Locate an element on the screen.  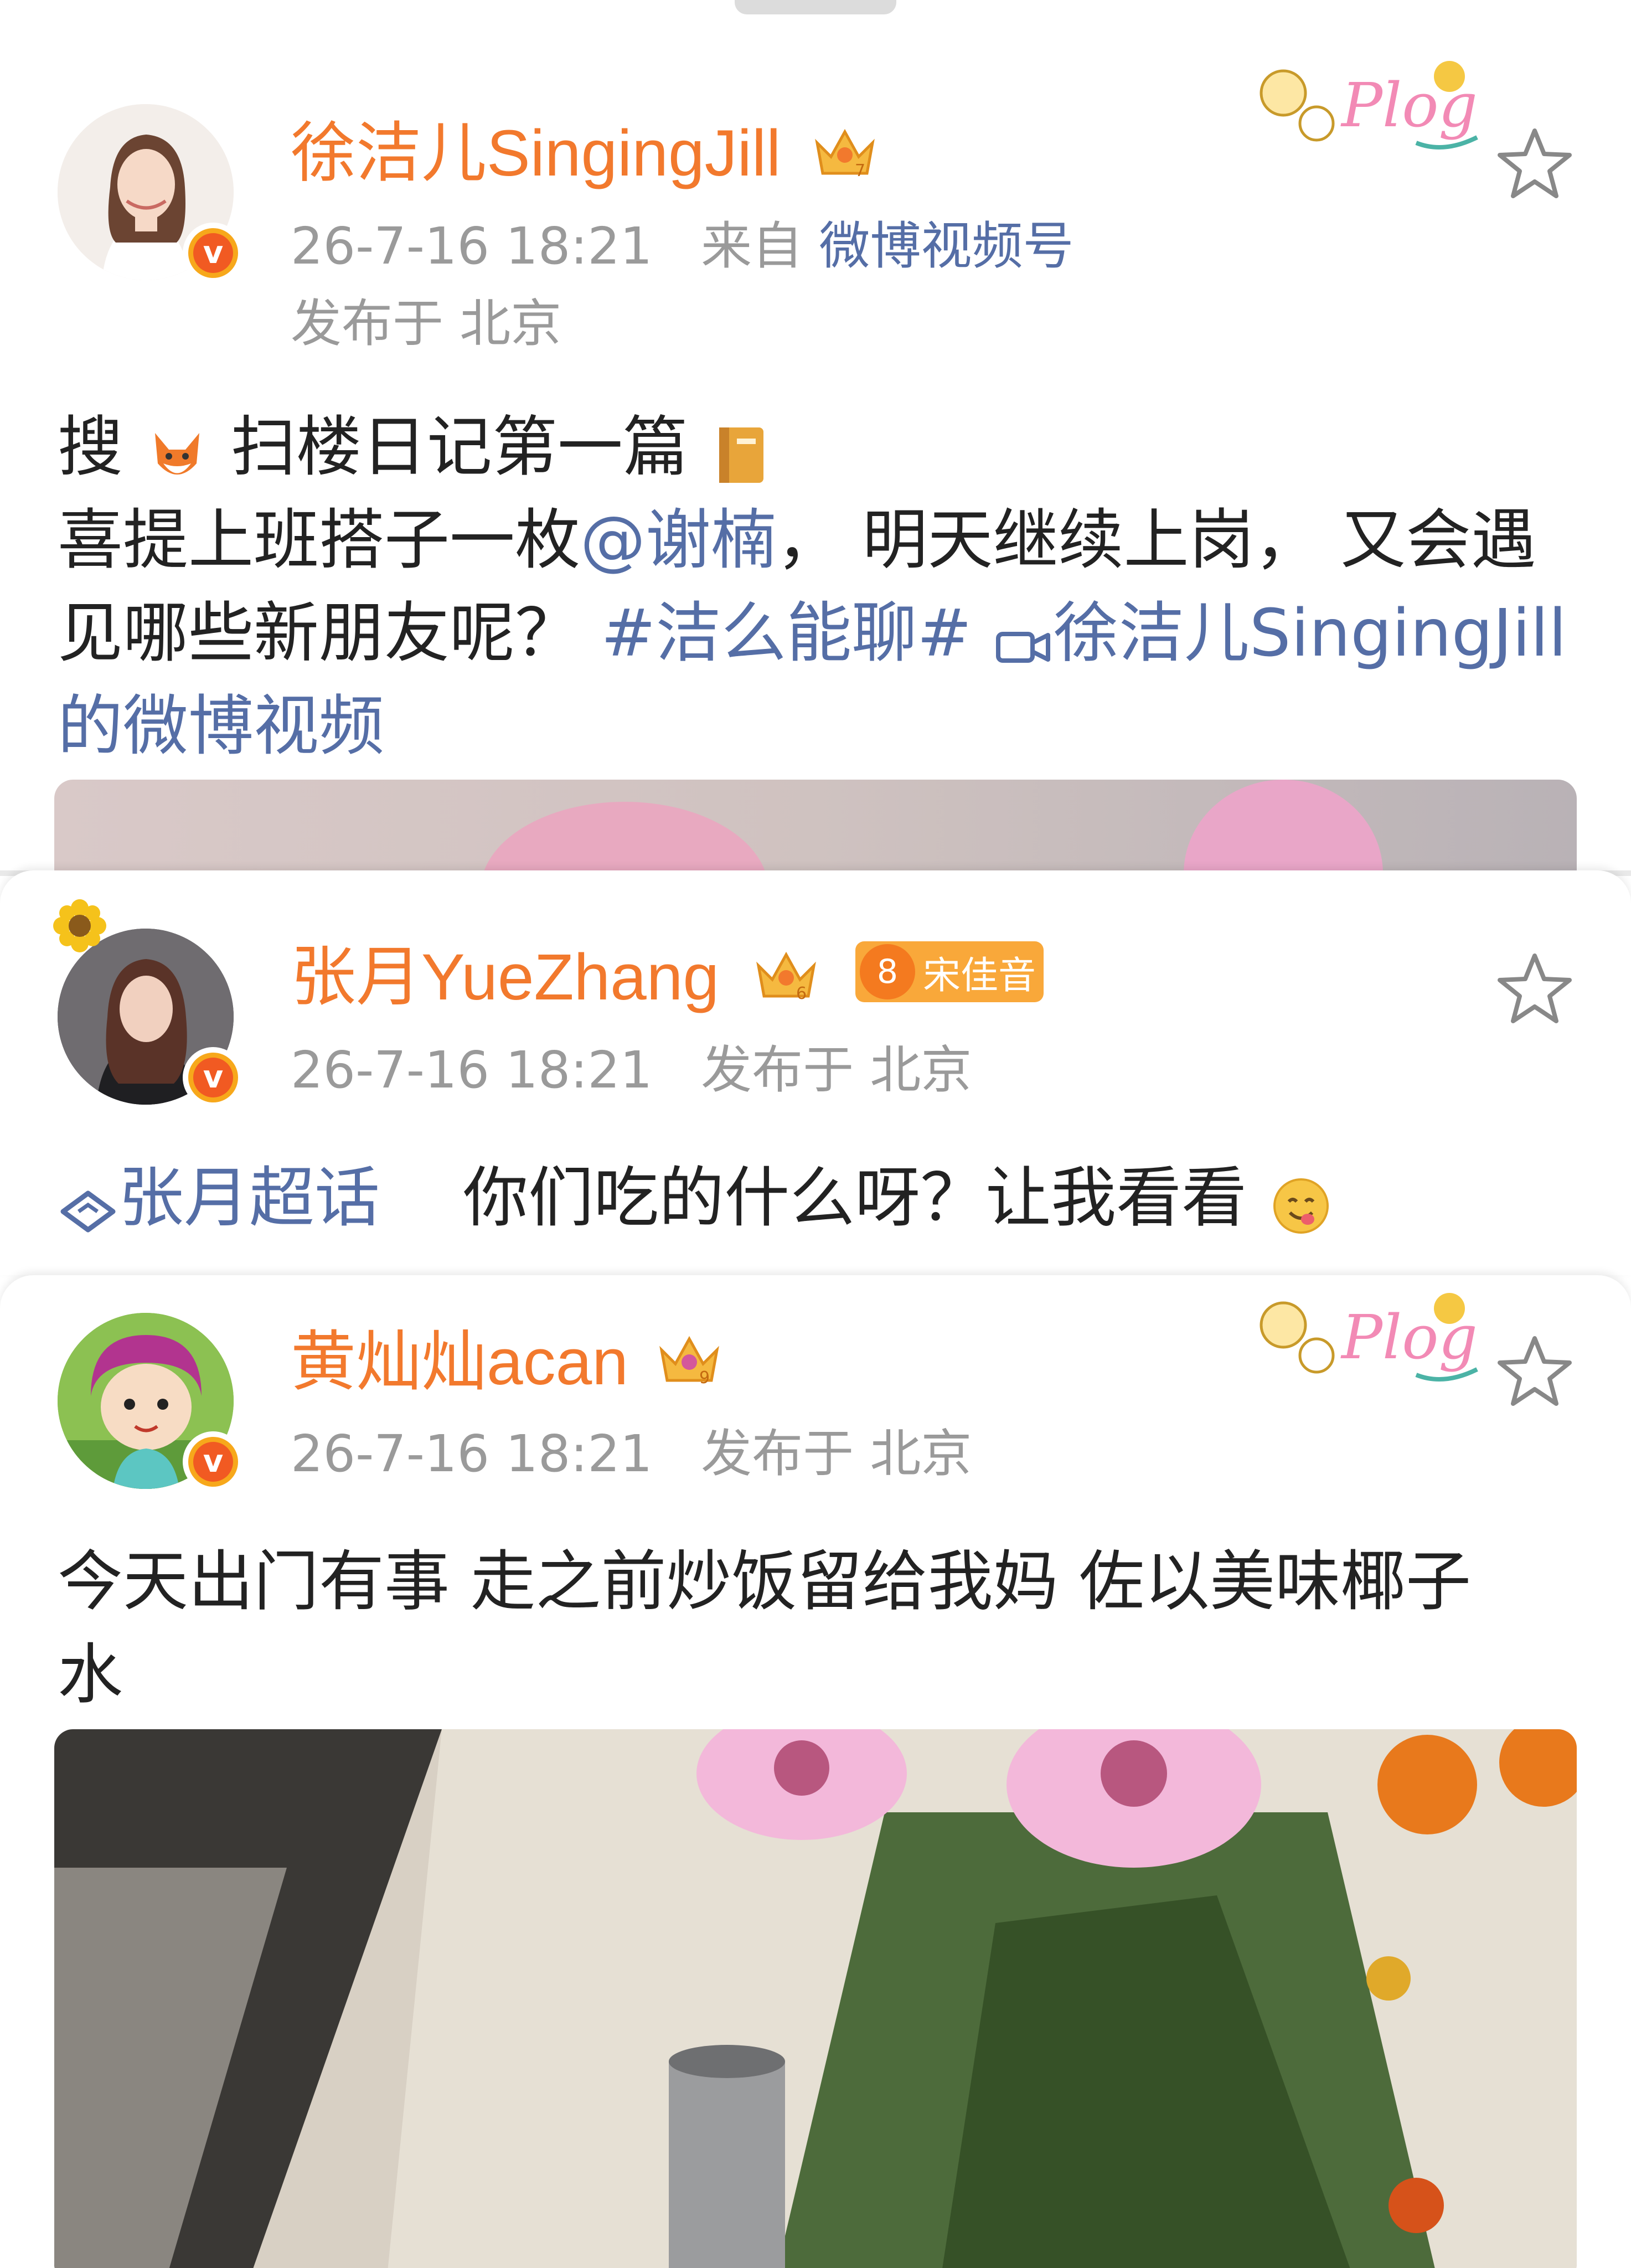
username: 张月YueZhang is located at coordinates (505, 977).